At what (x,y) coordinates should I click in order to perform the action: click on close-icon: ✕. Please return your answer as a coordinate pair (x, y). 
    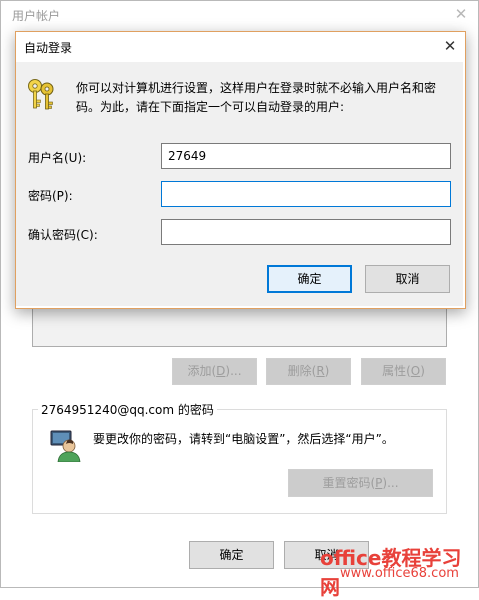
    Looking at the image, I should click on (461, 14).